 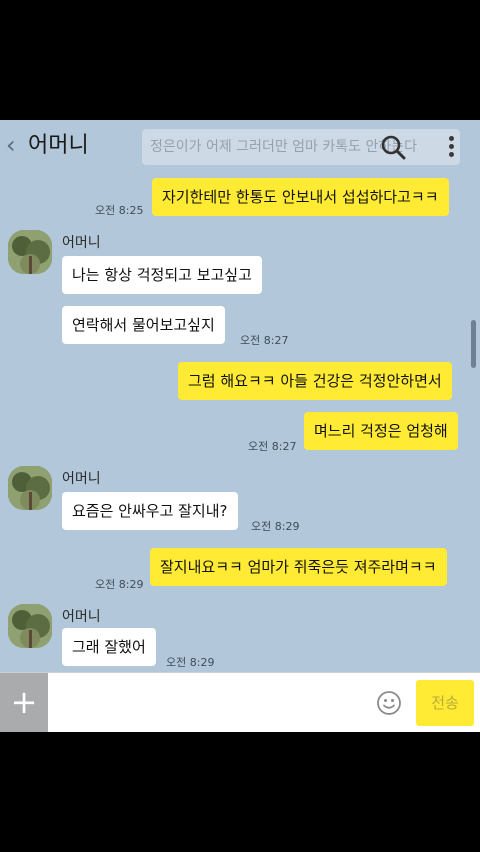 What do you see at coordinates (315, 381) in the screenshot?
I see `my-message-bubble: 그럼 해요ㅋㅋ 아들 건강은 걱정안하면서` at bounding box center [315, 381].